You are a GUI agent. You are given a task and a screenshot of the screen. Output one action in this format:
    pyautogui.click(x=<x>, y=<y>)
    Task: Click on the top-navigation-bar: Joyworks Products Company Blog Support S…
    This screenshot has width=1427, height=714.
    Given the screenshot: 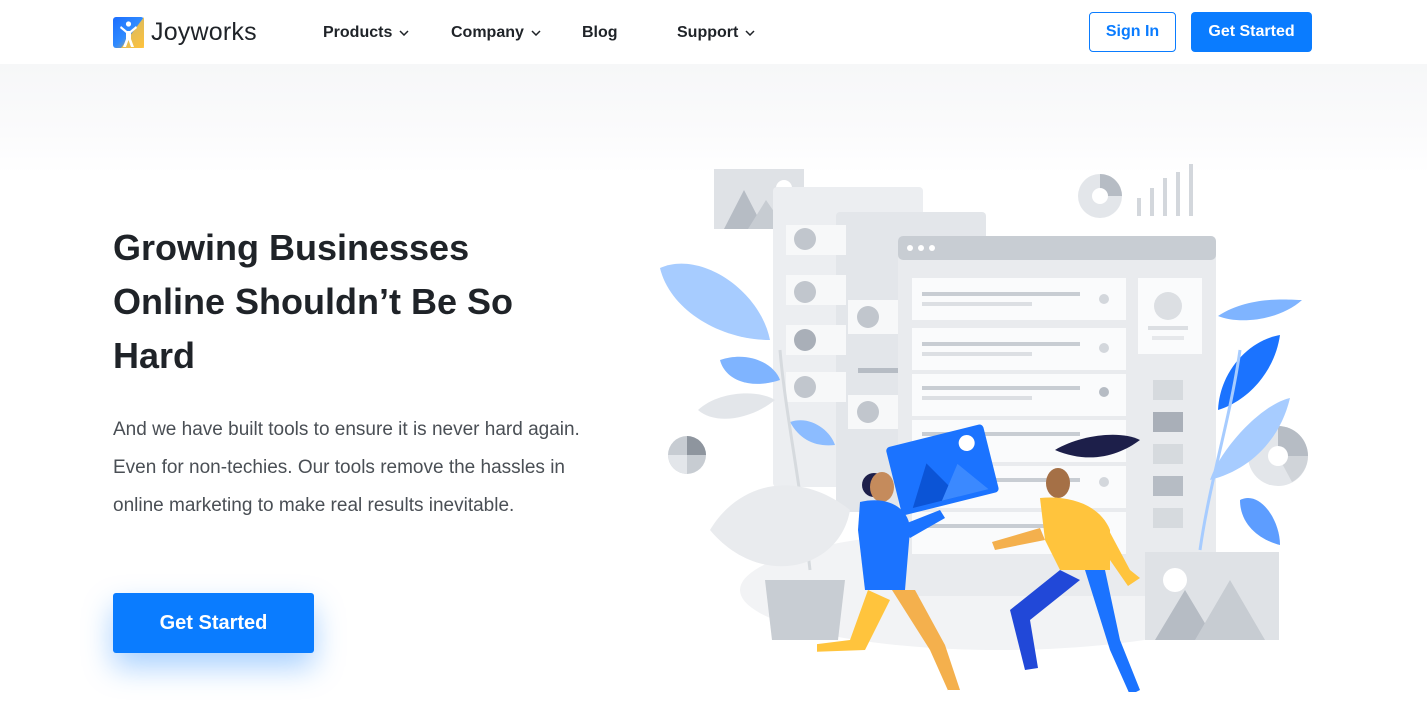 What is the action you would take?
    pyautogui.click(x=713, y=32)
    